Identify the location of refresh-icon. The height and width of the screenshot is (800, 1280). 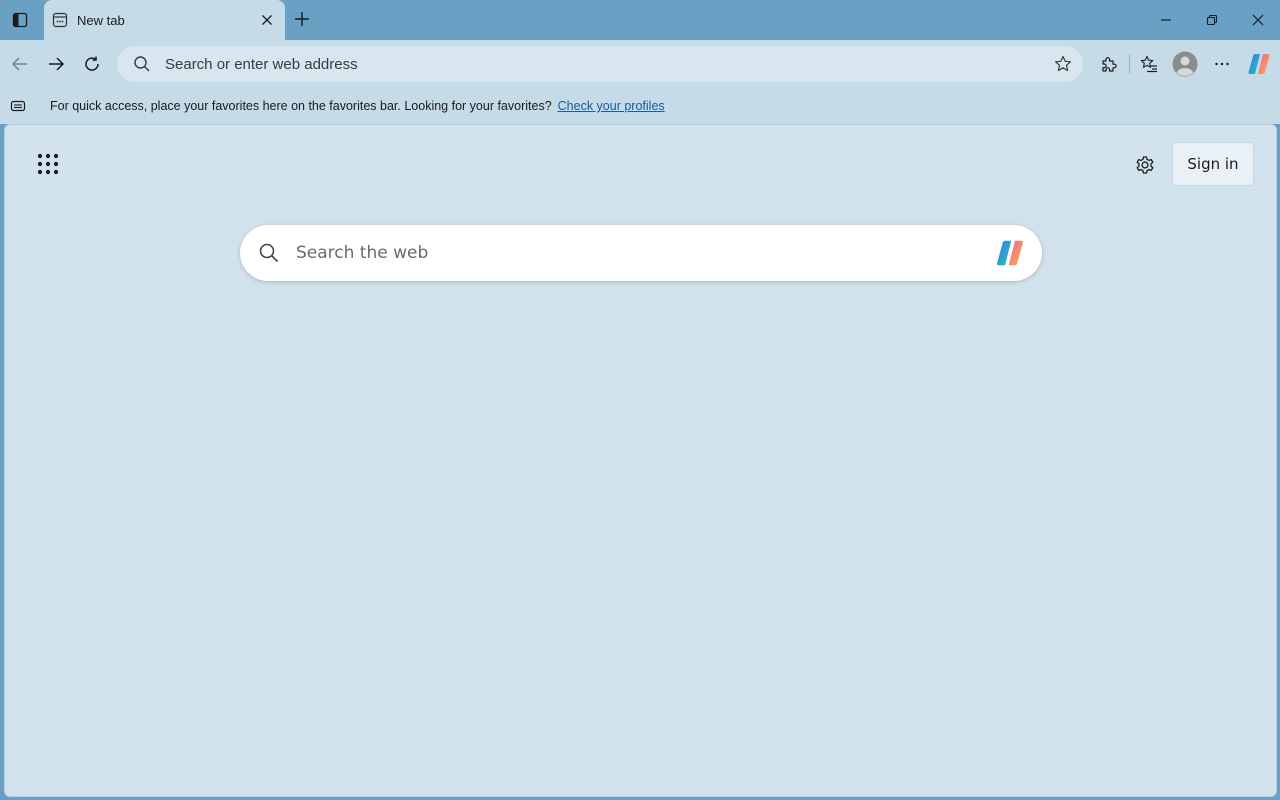
(92, 63).